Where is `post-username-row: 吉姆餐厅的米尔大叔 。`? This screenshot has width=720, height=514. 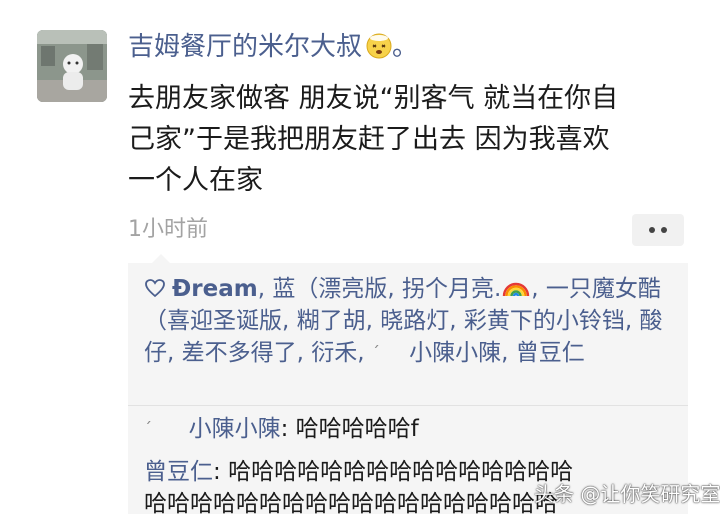 post-username-row: 吉姆餐厅的米尔大叔 。 is located at coordinates (273, 47).